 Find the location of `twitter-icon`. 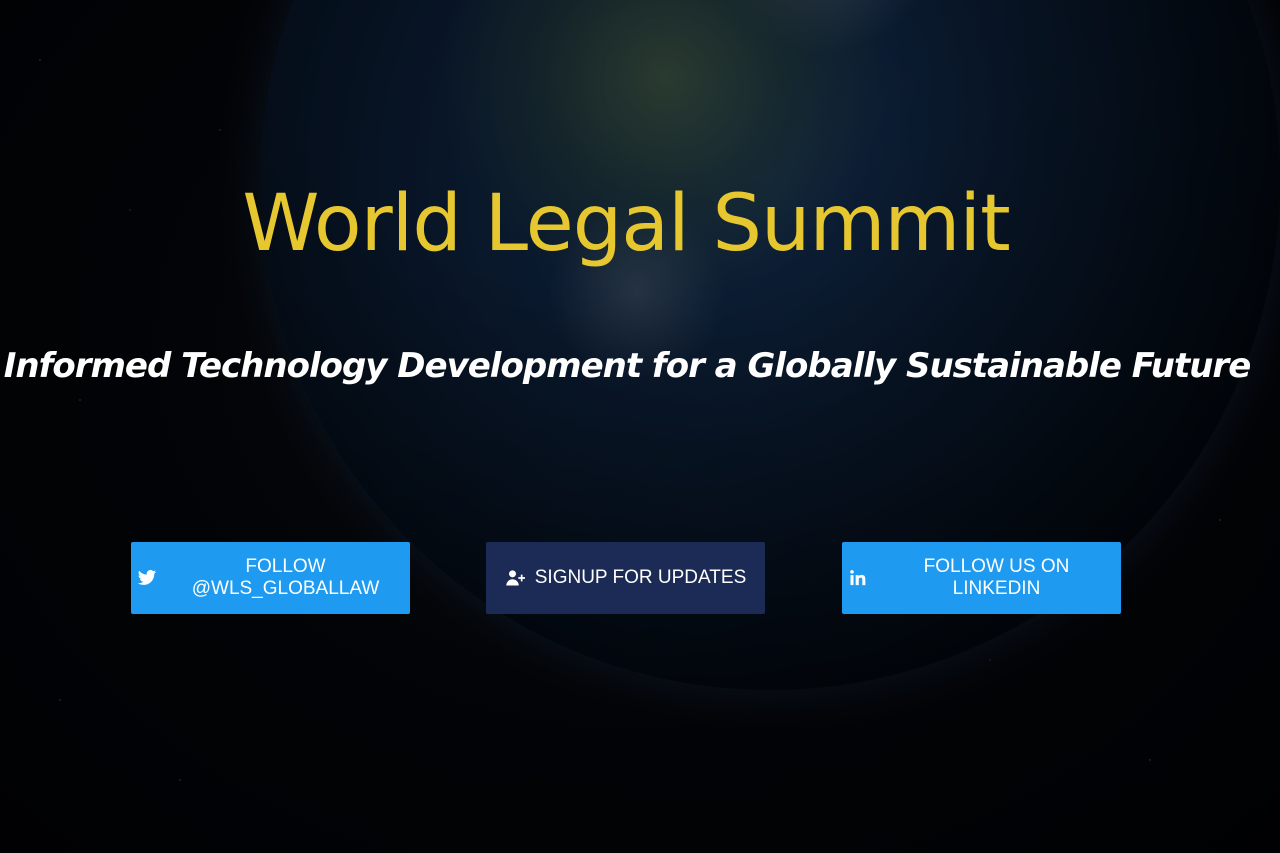

twitter-icon is located at coordinates (147, 578).